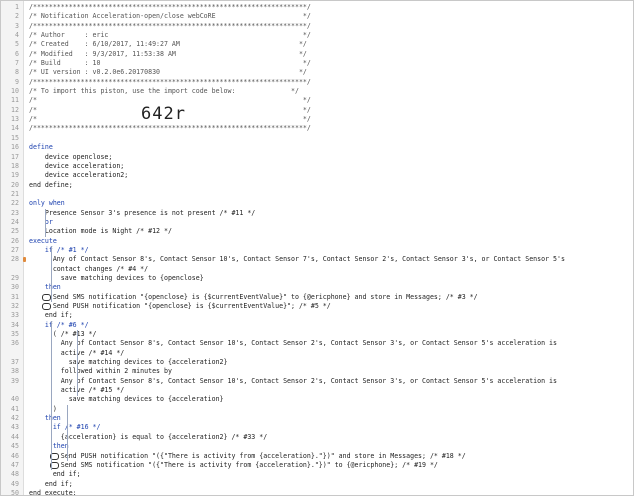 Image resolution: width=638 pixels, height=500 pixels. What do you see at coordinates (317, 269) in the screenshot?
I see `code-line: contact changes /* #4 */` at bounding box center [317, 269].